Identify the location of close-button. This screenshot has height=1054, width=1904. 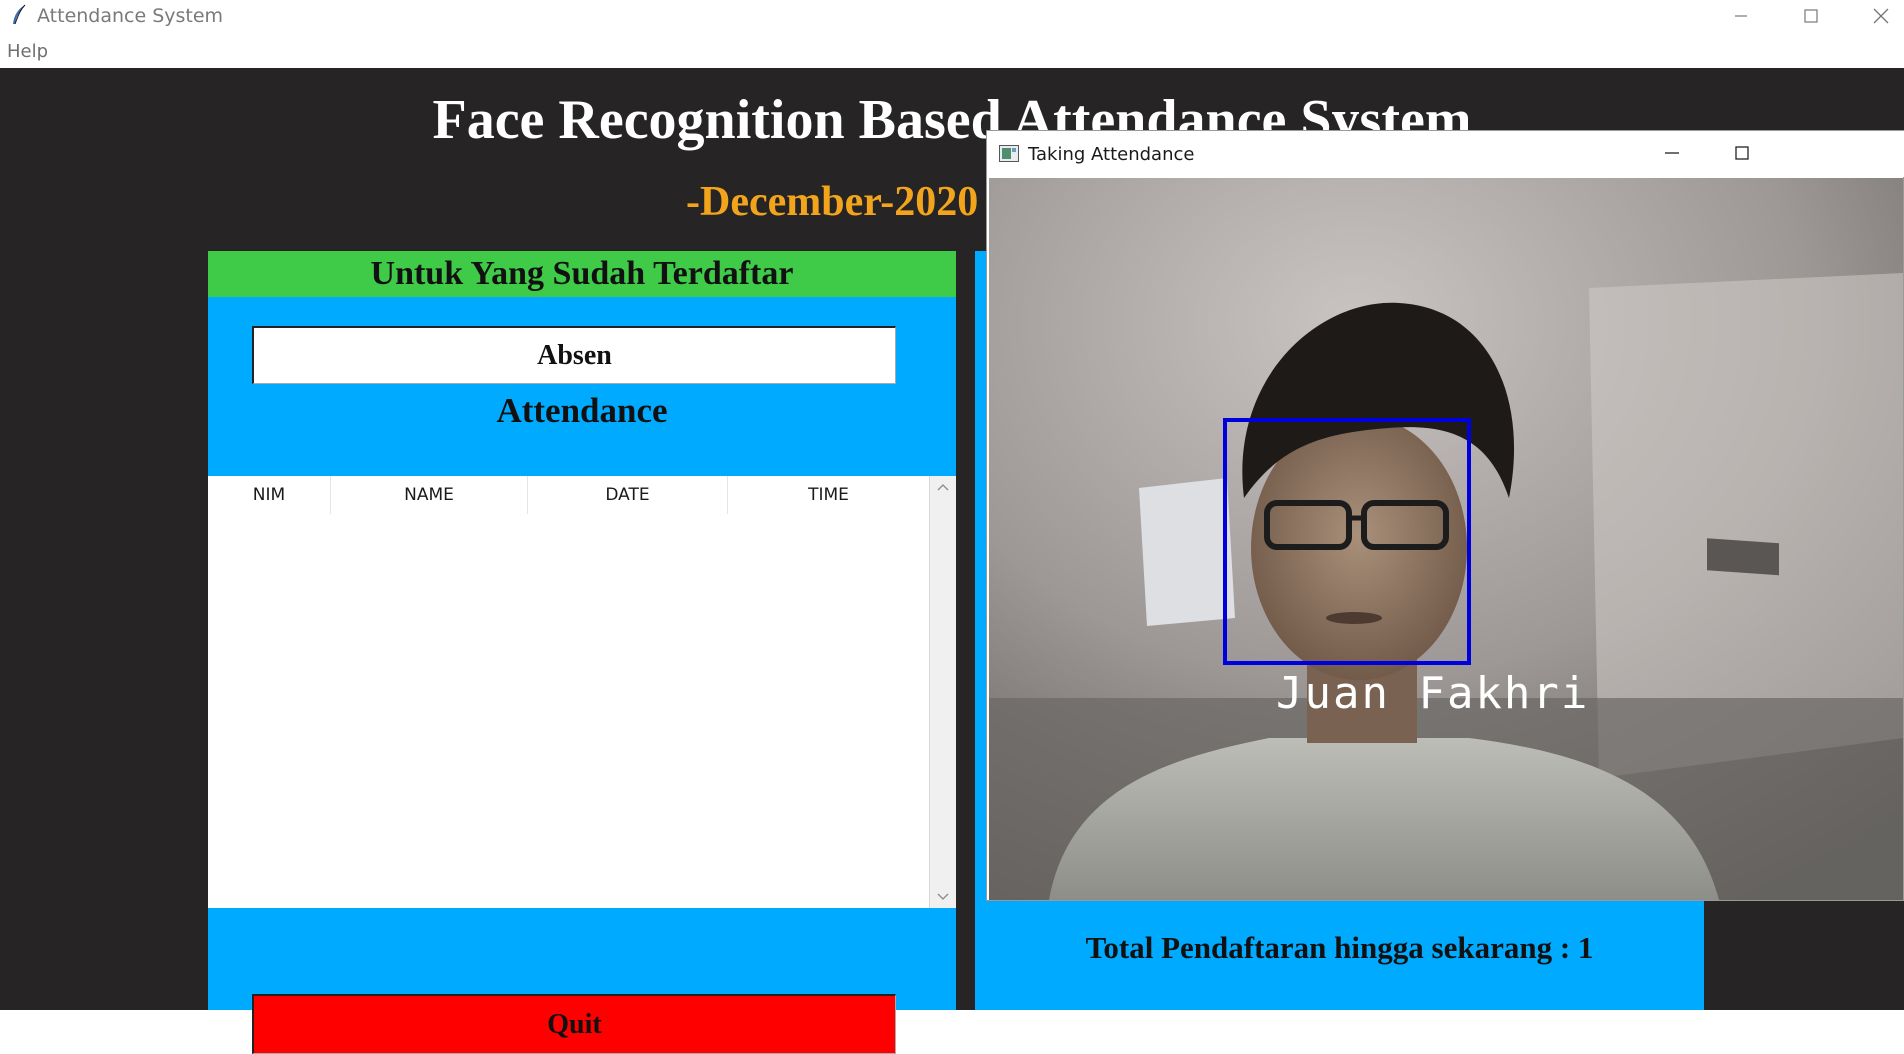
(1875, 16).